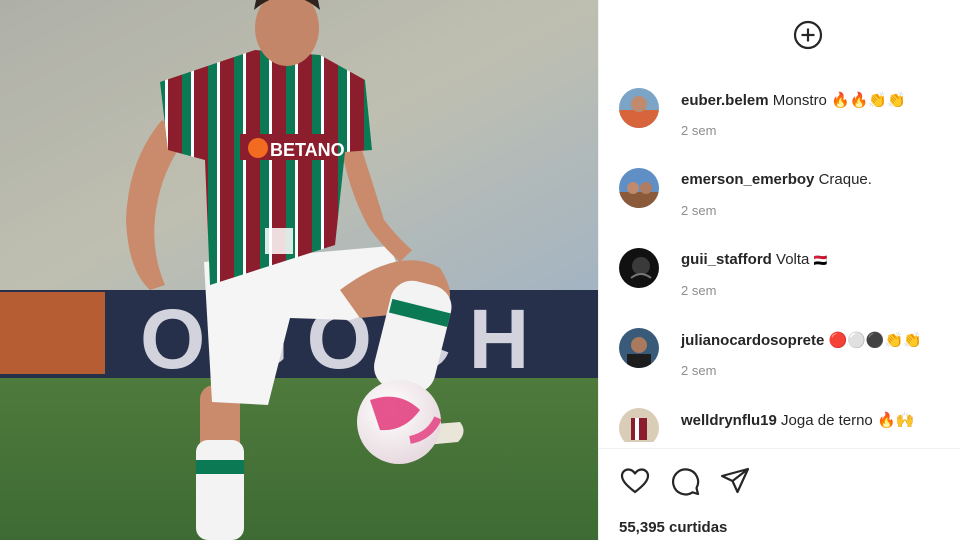 This screenshot has height=540, width=960. I want to click on divider, so click(779, 448).